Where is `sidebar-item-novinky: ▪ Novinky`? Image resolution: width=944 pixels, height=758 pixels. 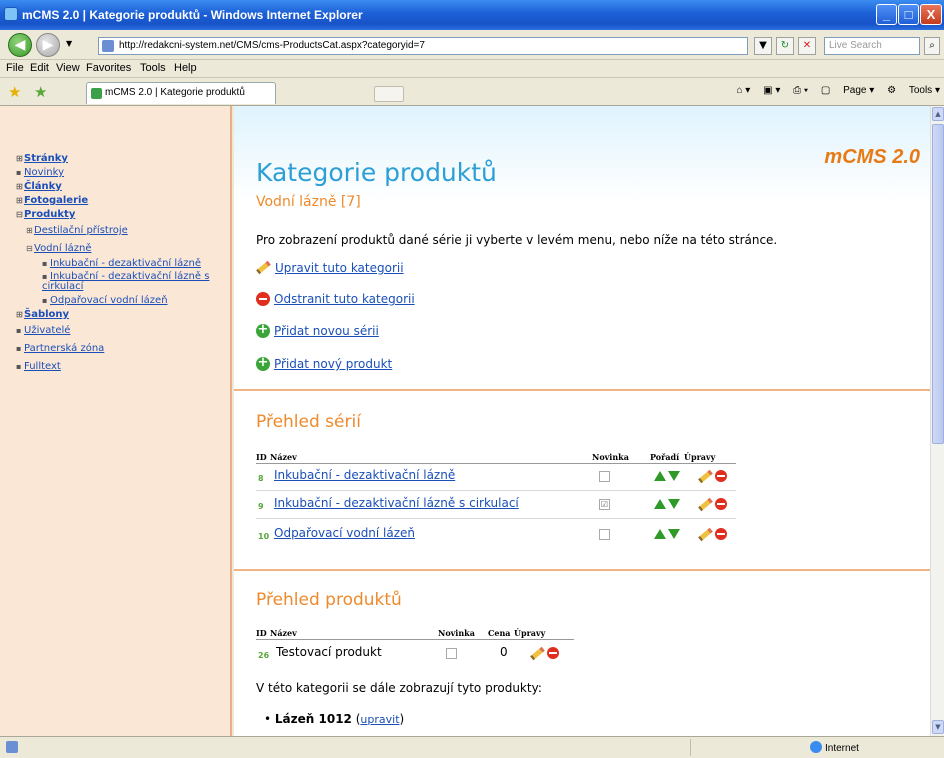 sidebar-item-novinky: ▪ Novinky is located at coordinates (123, 173).